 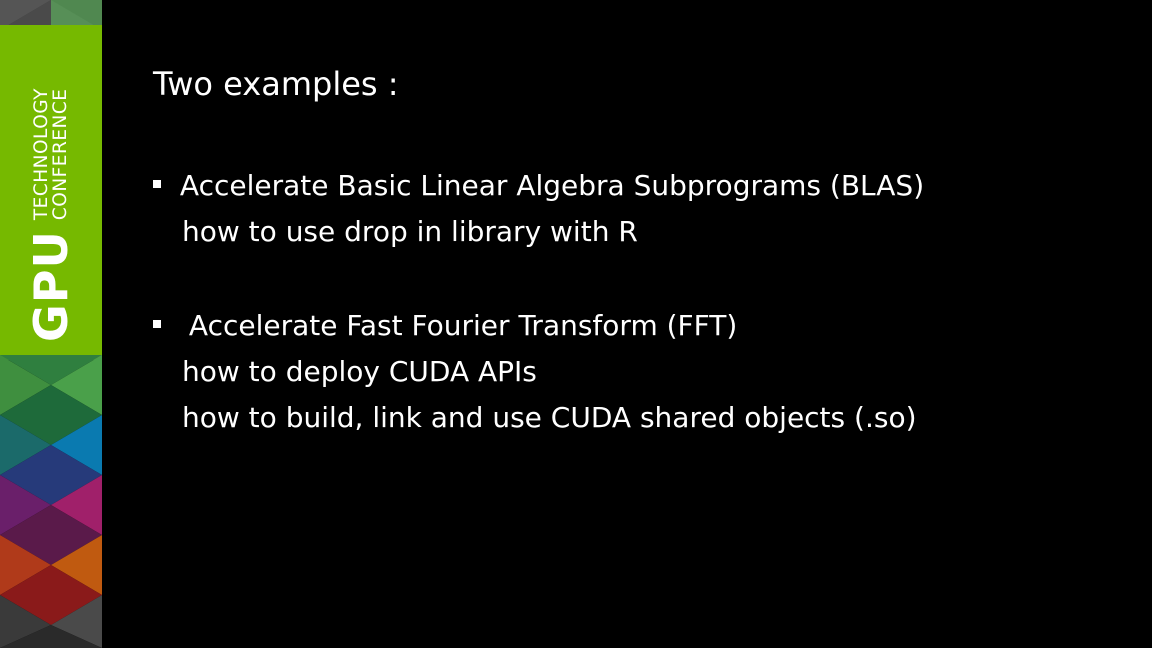 What do you see at coordinates (463, 325) in the screenshot?
I see `bullet-text: Accelerate Fast Fourier Transform (FFT)` at bounding box center [463, 325].